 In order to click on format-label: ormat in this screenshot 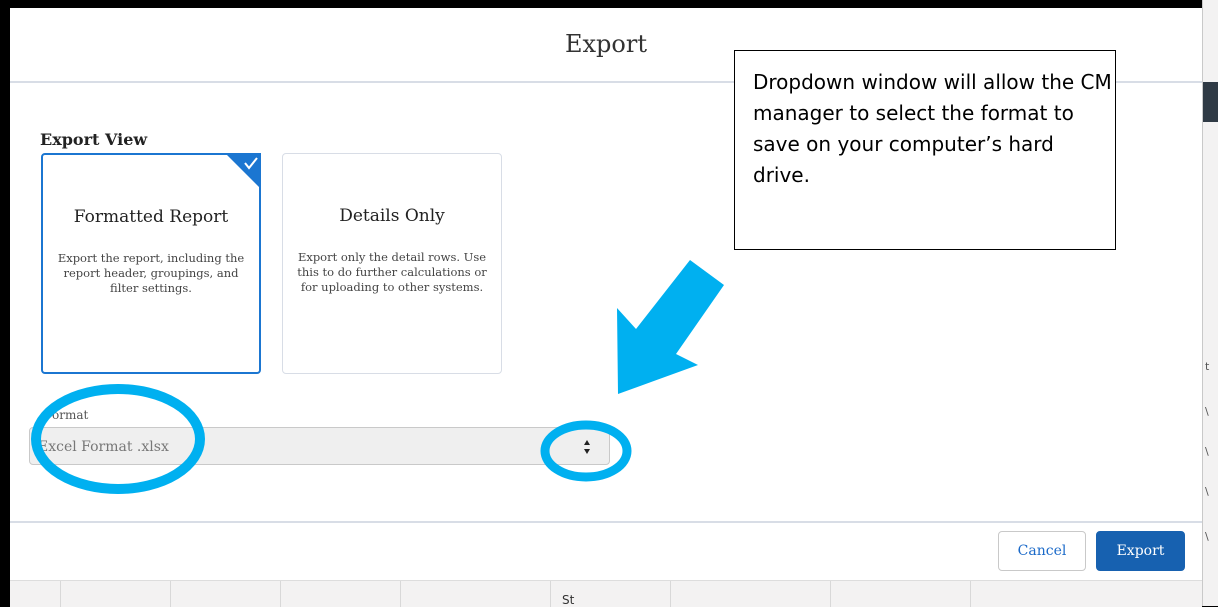, I will do `click(70, 415)`.